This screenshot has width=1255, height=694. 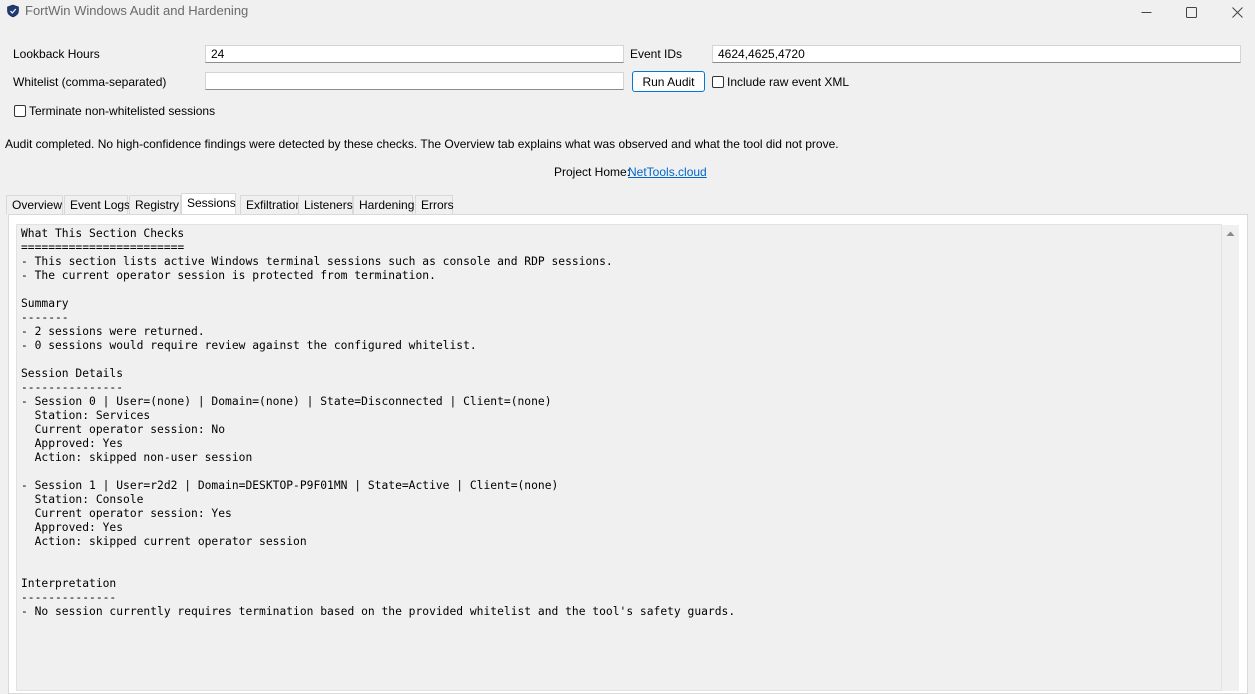 I want to click on maximize-button, so click(x=1191, y=12).